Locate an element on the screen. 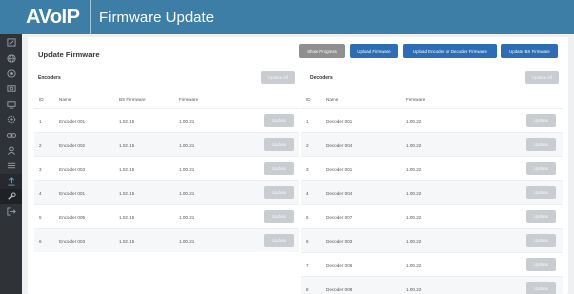  globe-icon is located at coordinates (11, 58).